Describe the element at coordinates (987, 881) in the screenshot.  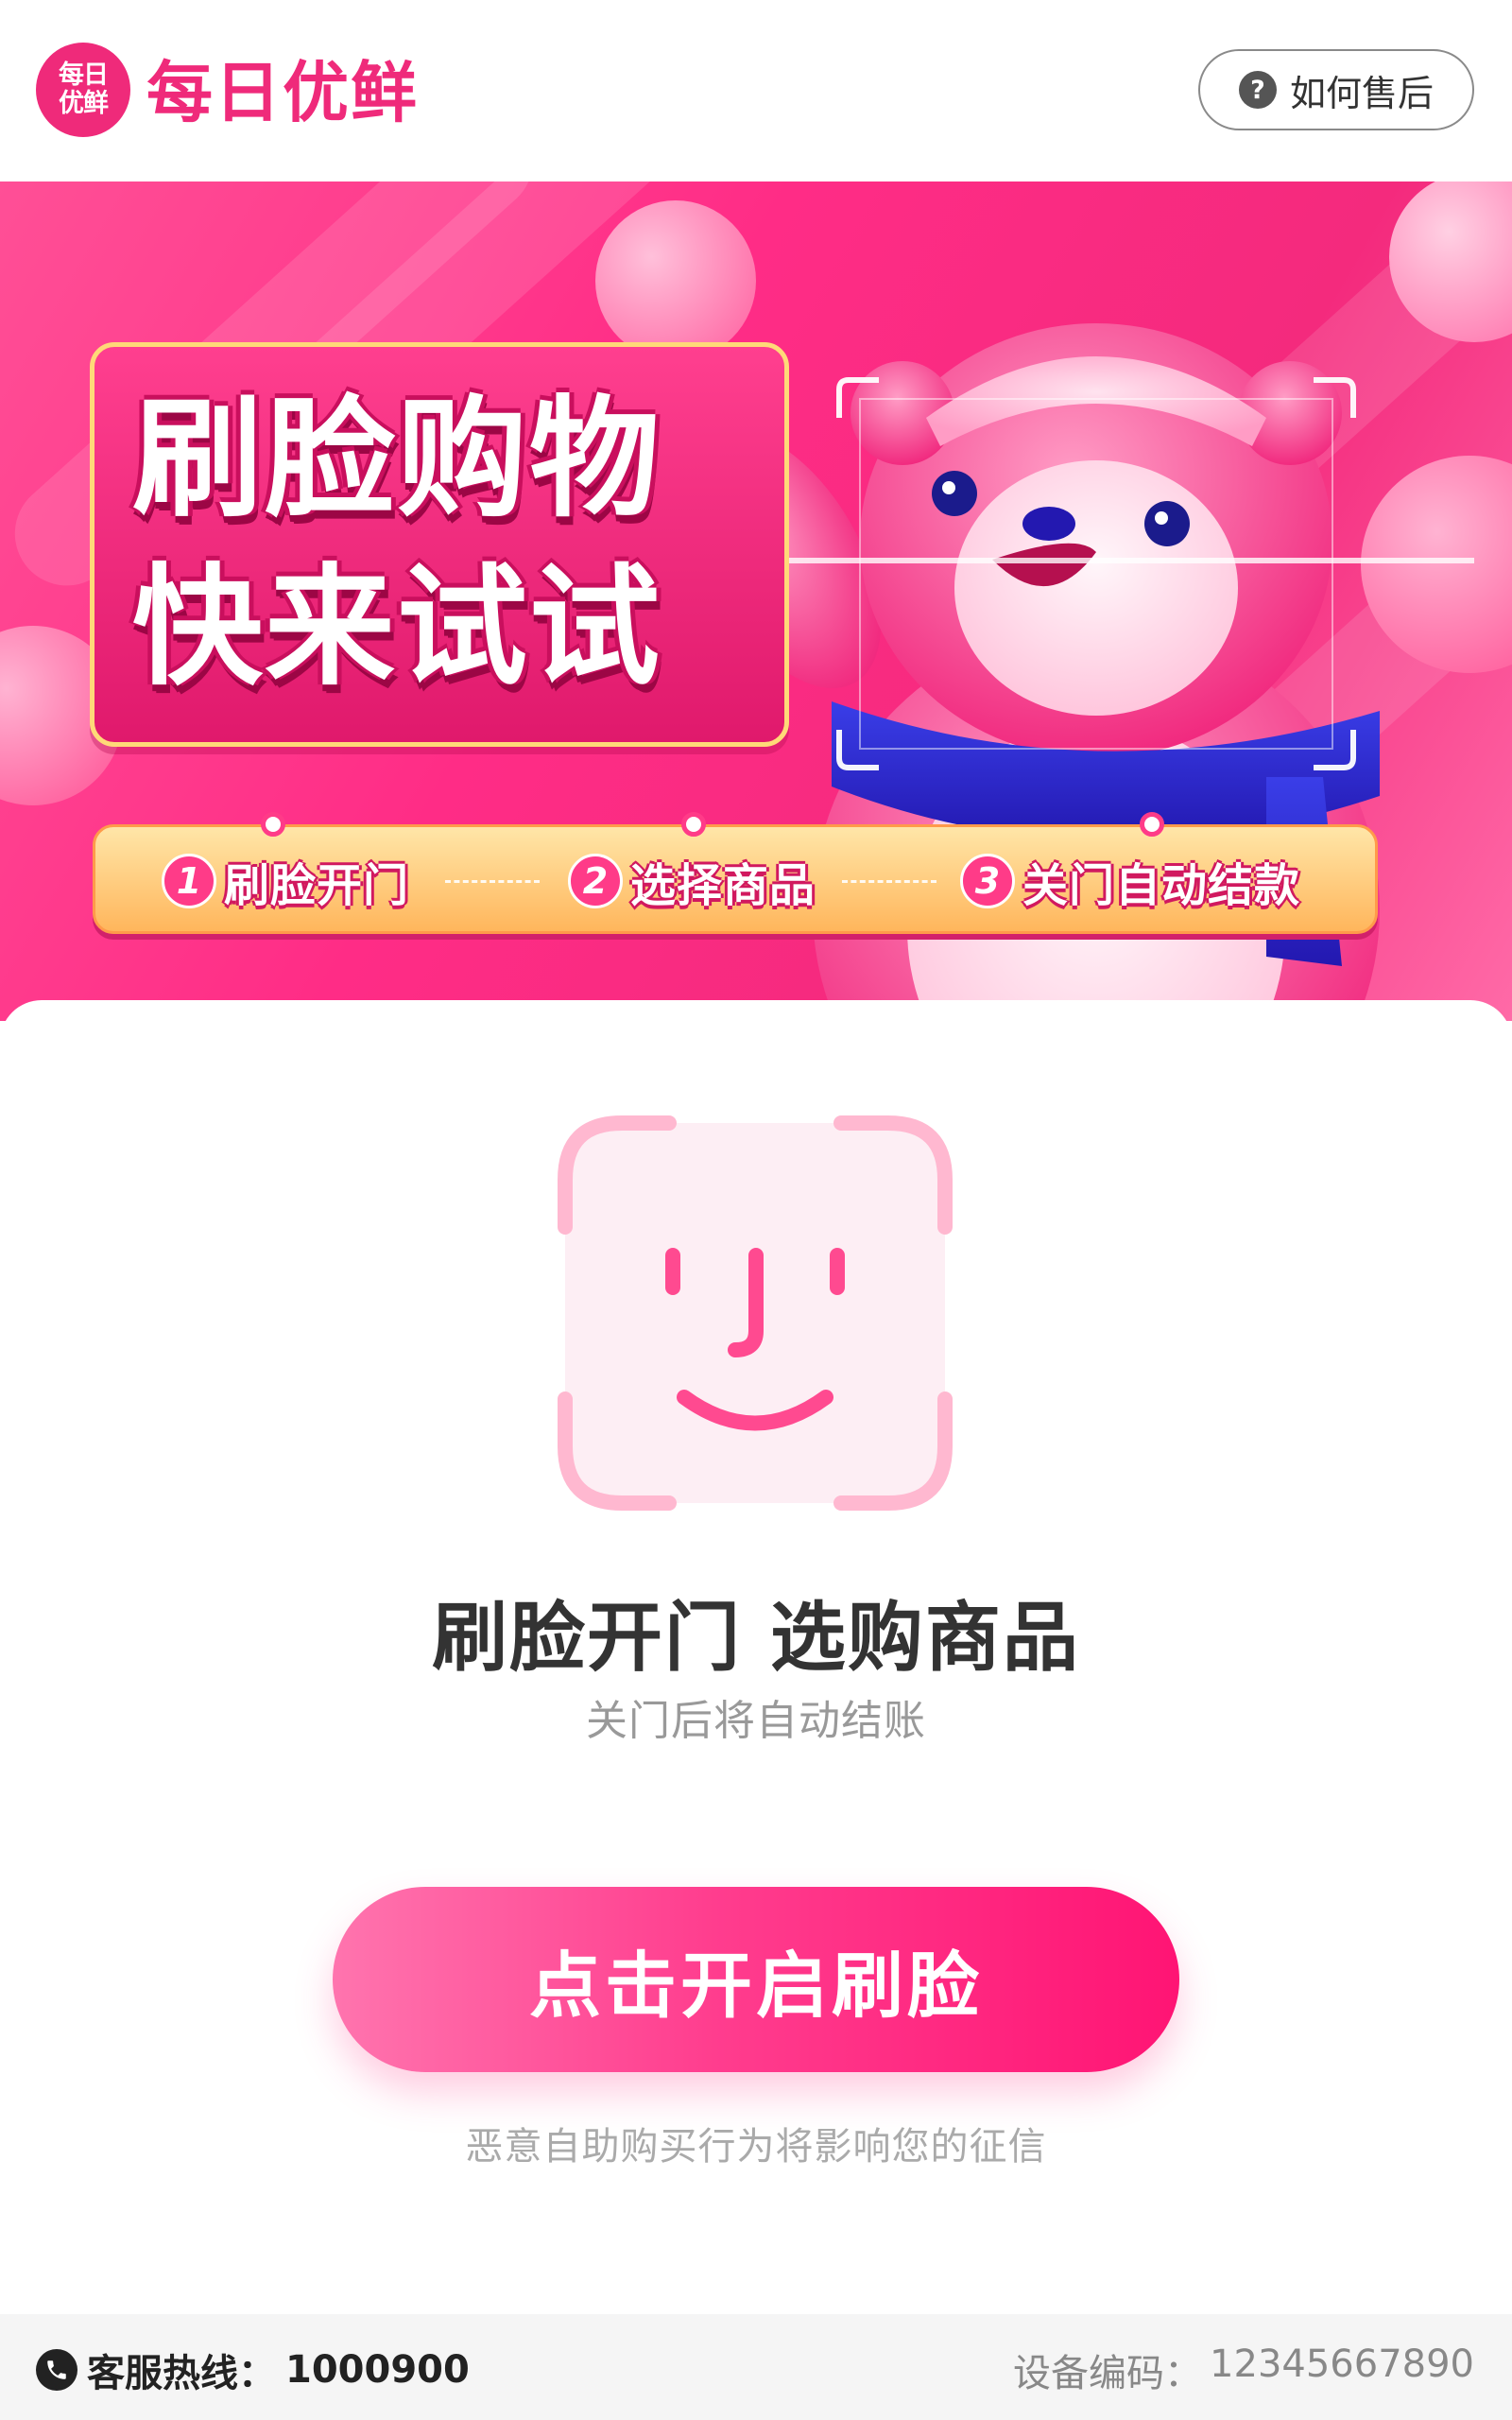
I see `step-number: 3` at that location.